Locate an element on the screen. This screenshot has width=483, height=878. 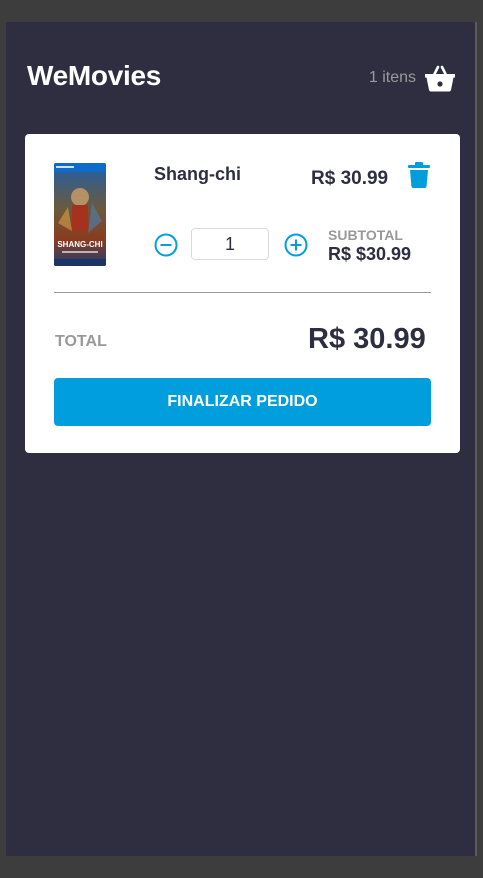
cover-title: SHANG-CHI is located at coordinates (79, 244).